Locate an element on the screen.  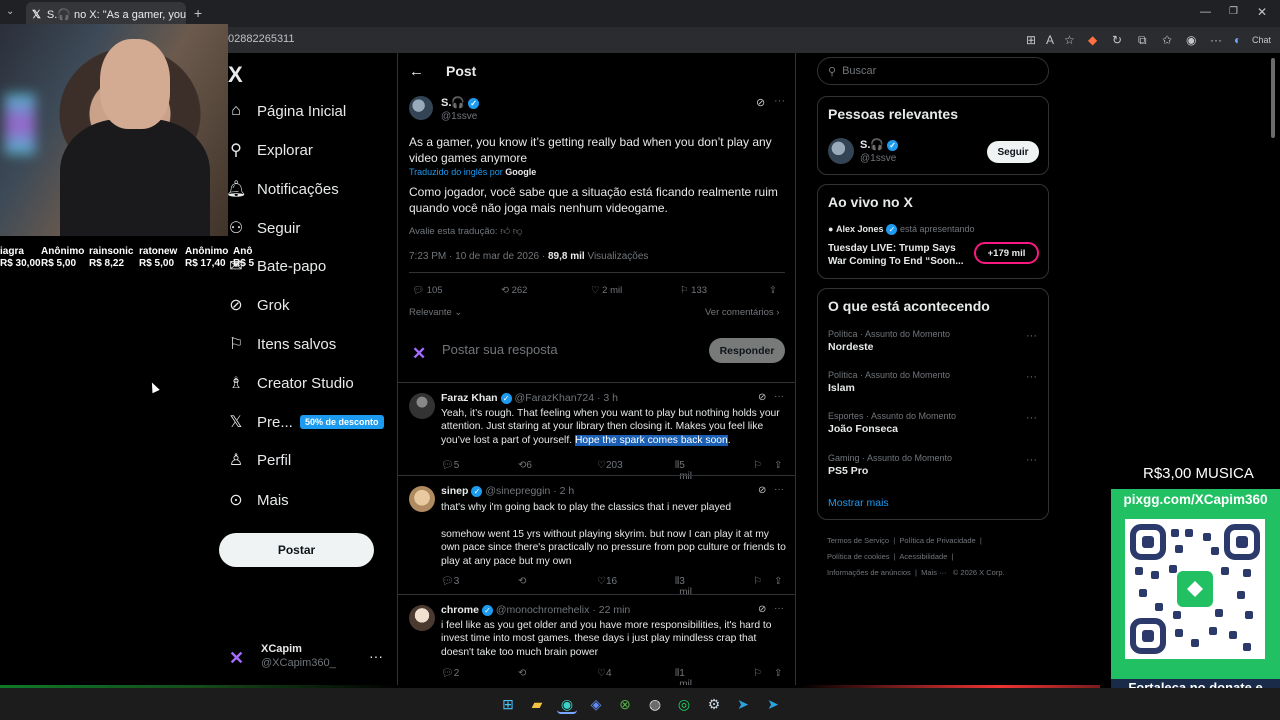
file-explorer-icon: ▰ is located at coordinates (537, 704).